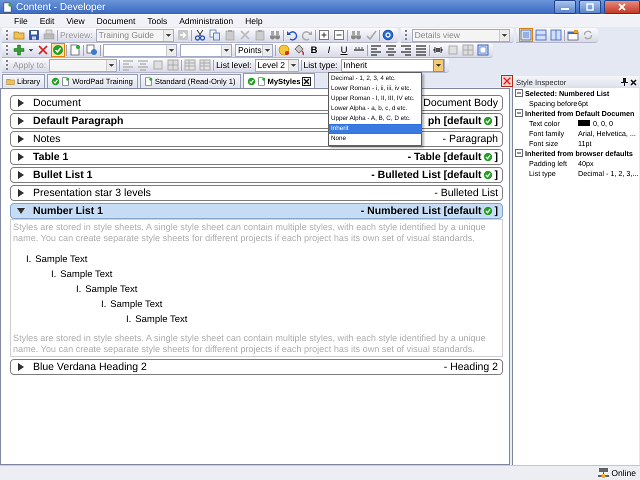 The height and width of the screenshot is (480, 640). I want to click on align-right-icon, so click(406, 50).